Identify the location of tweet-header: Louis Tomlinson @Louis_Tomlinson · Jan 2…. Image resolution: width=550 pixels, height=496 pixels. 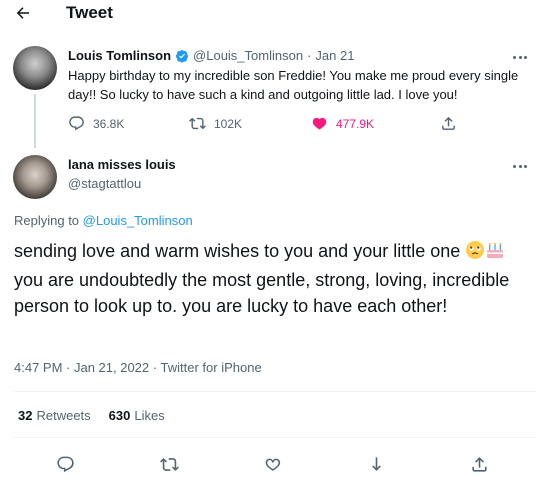
(211, 55).